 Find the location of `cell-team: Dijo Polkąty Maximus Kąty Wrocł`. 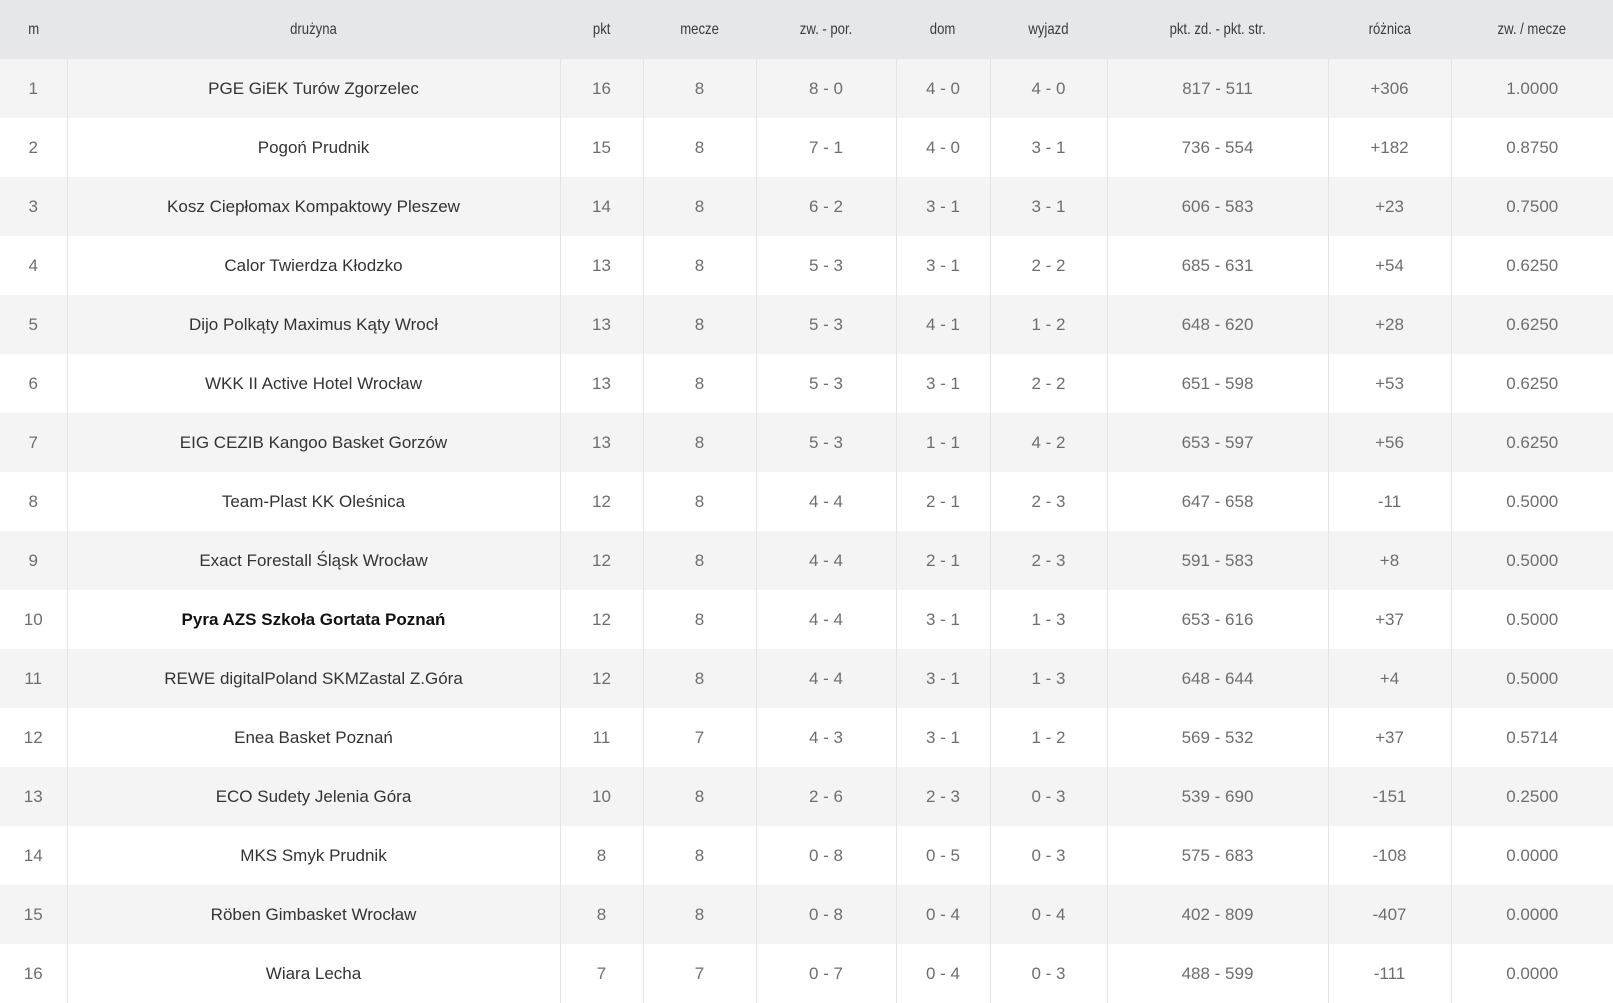

cell-team: Dijo Polkąty Maximus Kąty Wrocł is located at coordinates (313, 324).